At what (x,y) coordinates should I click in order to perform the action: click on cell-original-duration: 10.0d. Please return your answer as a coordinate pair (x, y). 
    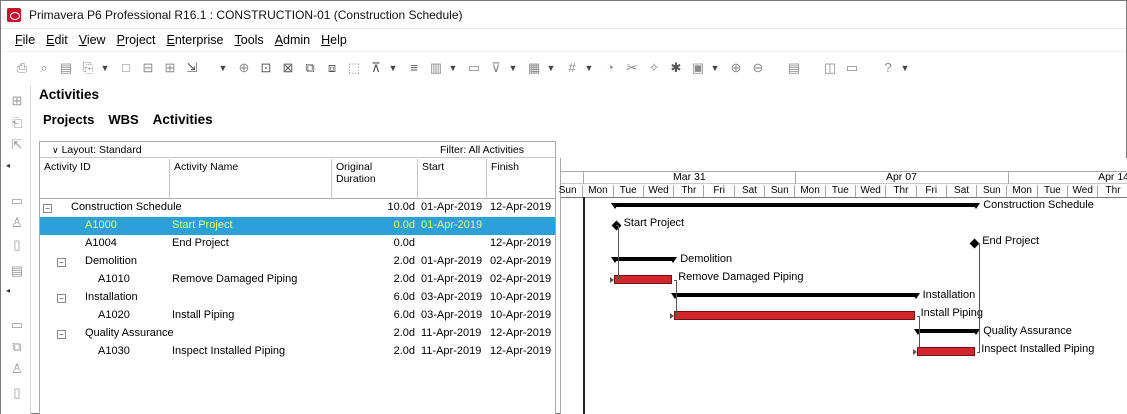
    Looking at the image, I should click on (377, 207).